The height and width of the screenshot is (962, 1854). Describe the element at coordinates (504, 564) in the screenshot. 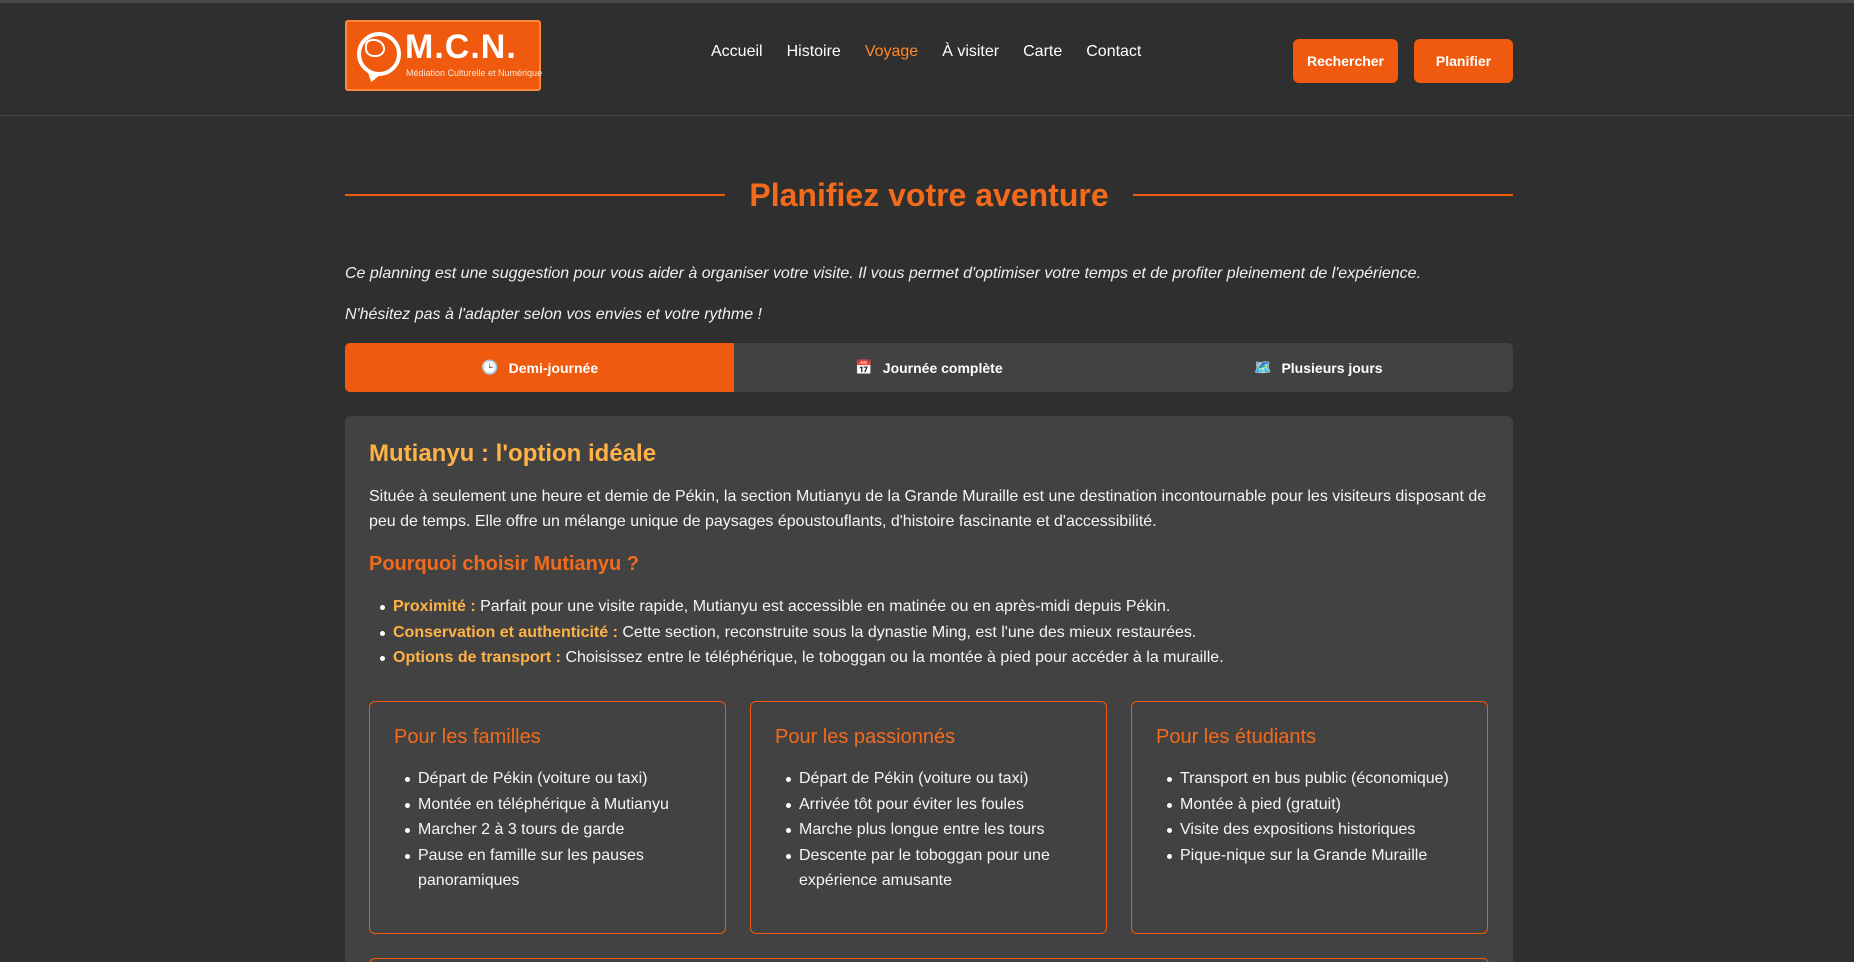

I see `why-heading: Pourquoi choisir Mutianyu ?` at that location.